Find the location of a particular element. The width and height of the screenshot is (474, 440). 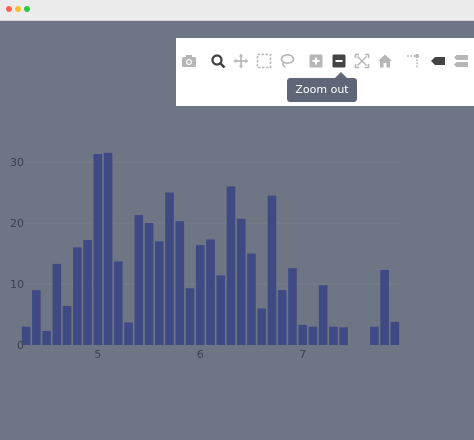

box-select-icon is located at coordinates (264, 61).